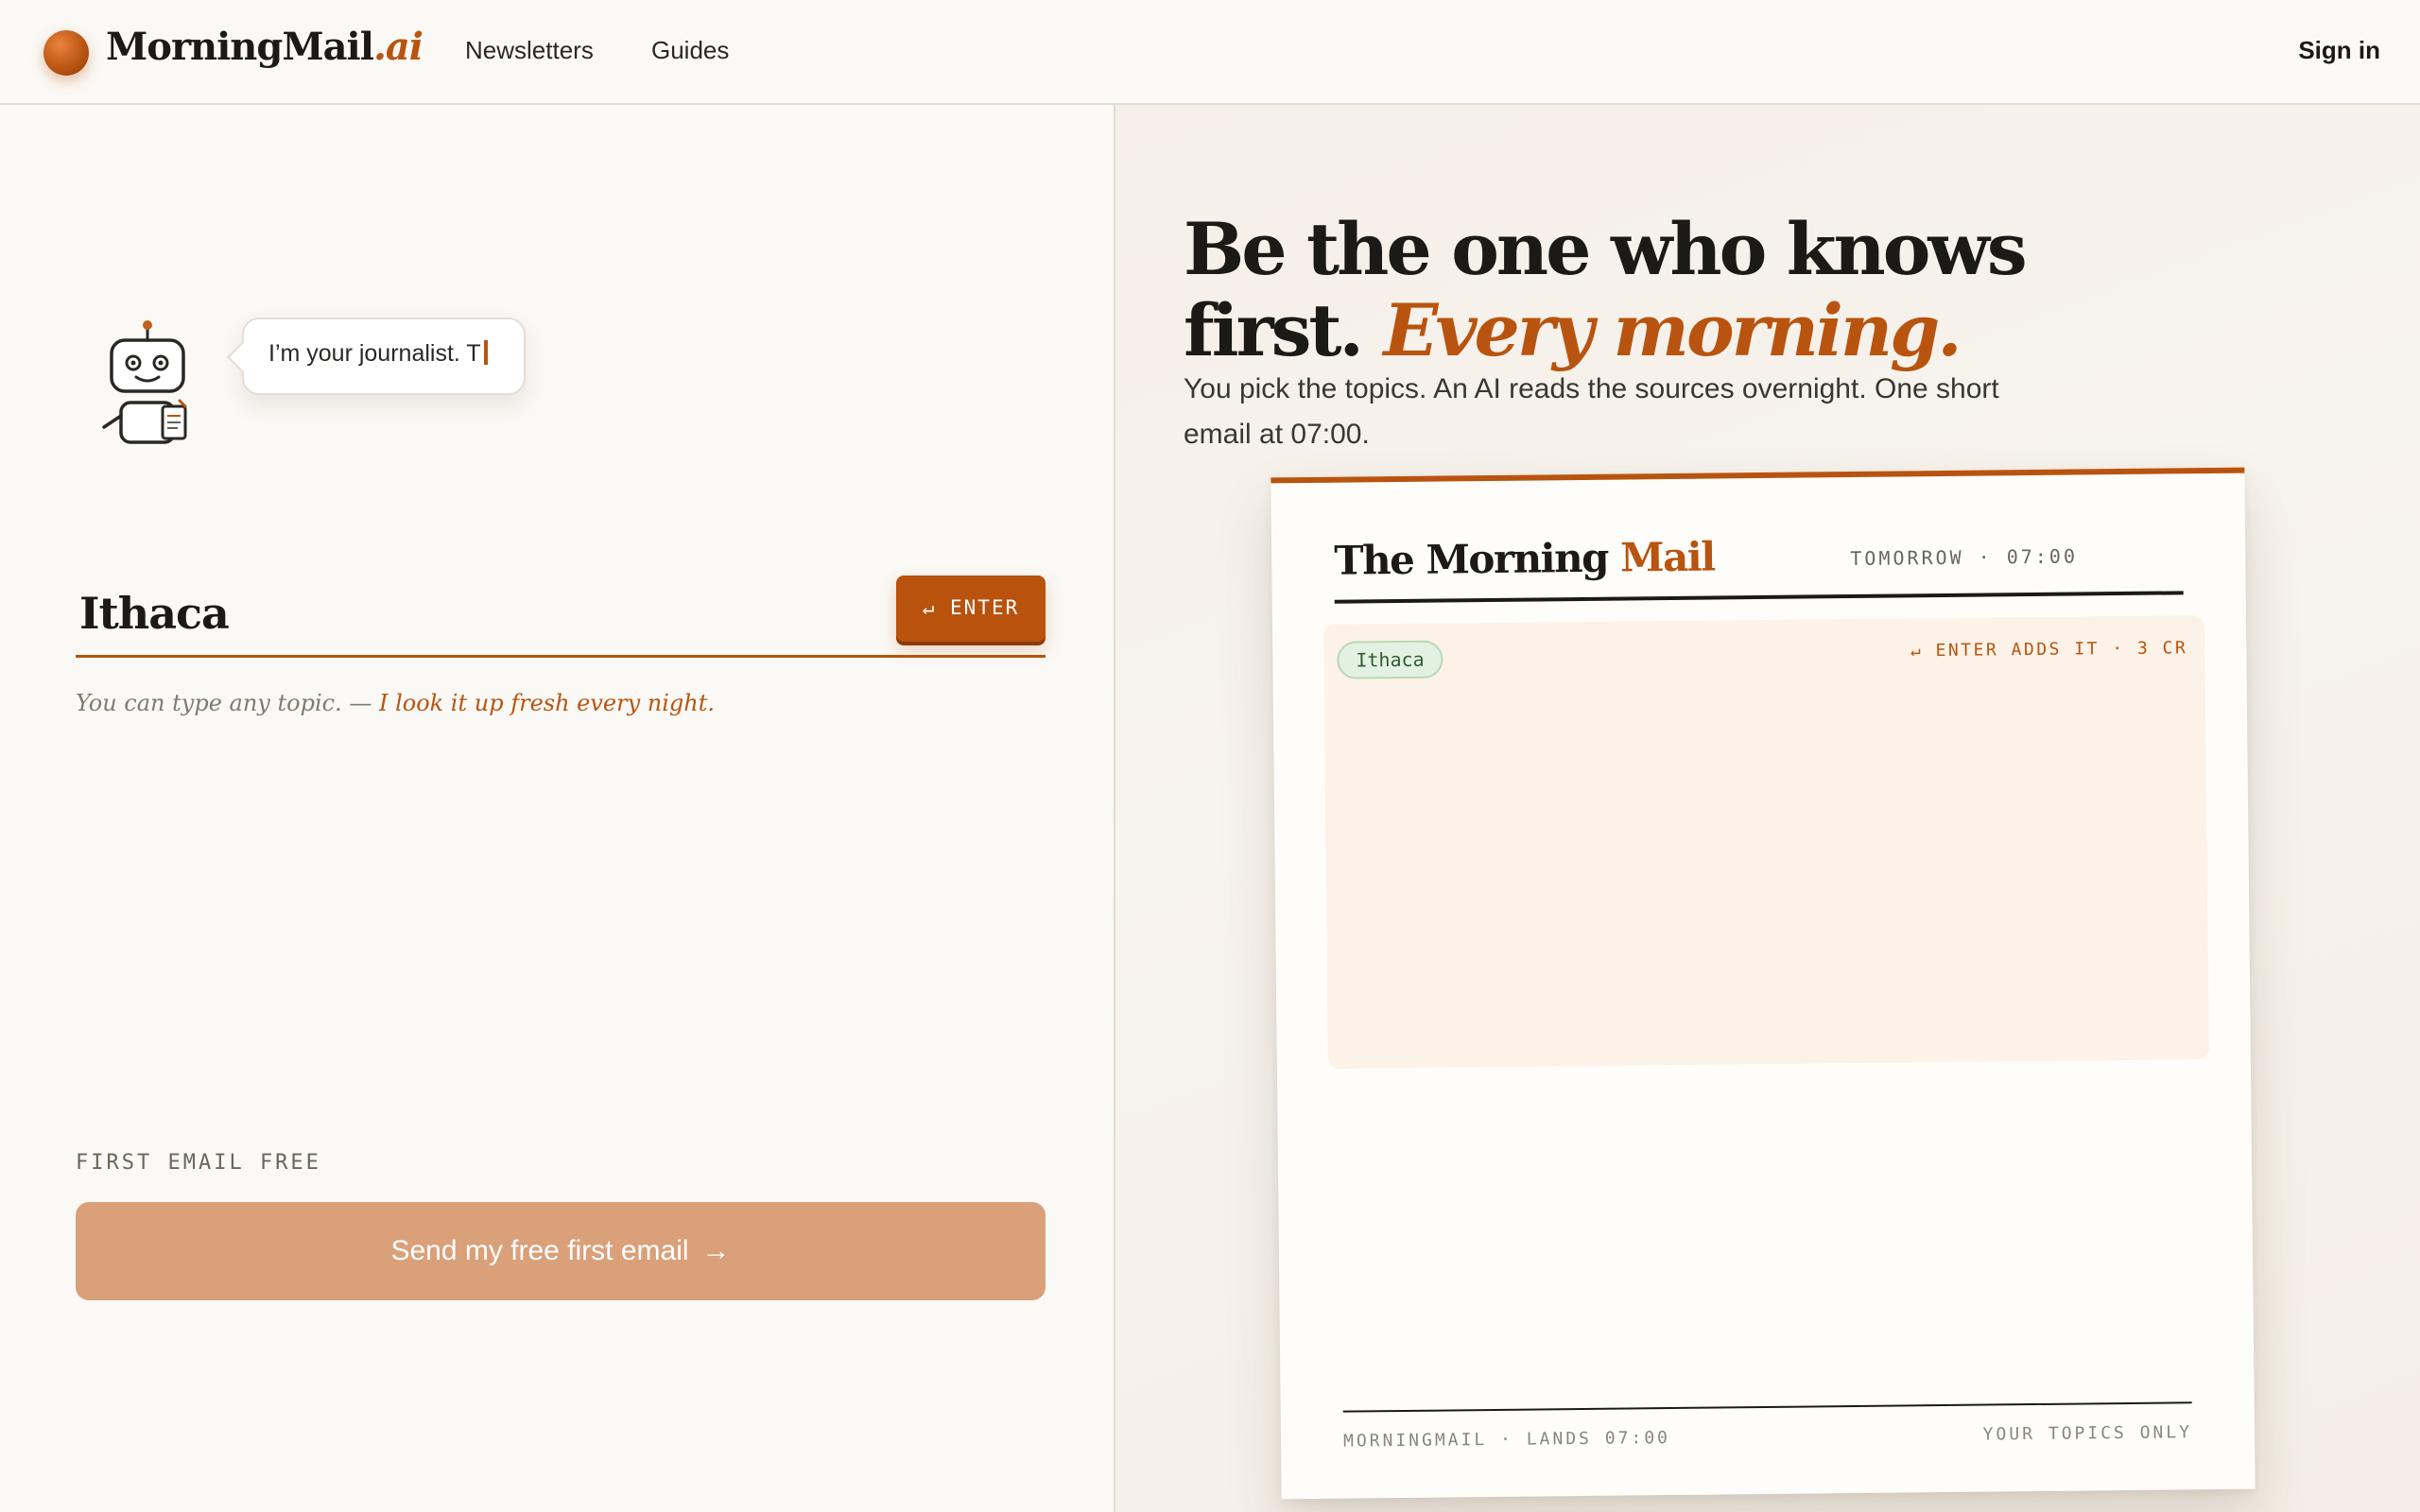 Image resolution: width=2420 pixels, height=1512 pixels. What do you see at coordinates (1471, 559) in the screenshot?
I see `preview-title-main: The Morning` at bounding box center [1471, 559].